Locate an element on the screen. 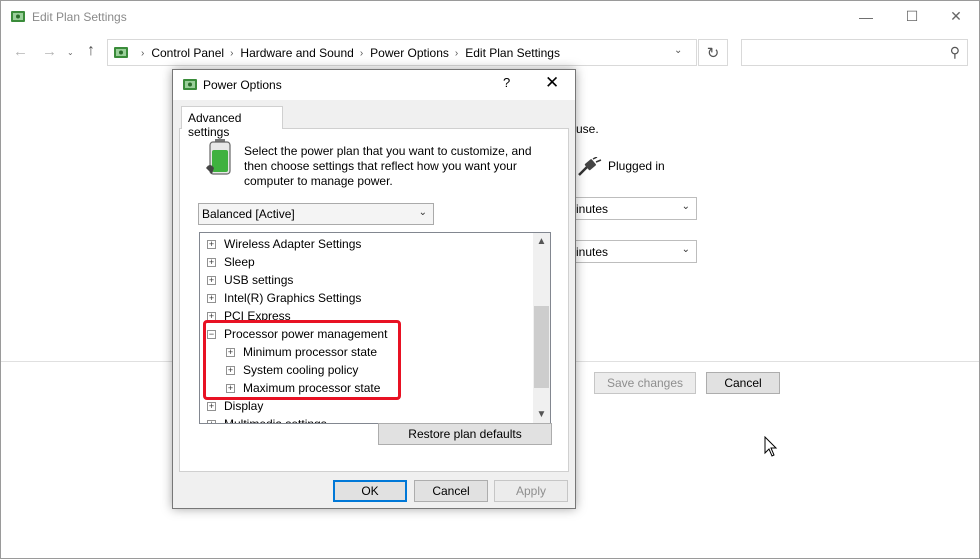  tree-item-label: System cooling policy is located at coordinates (301, 370).